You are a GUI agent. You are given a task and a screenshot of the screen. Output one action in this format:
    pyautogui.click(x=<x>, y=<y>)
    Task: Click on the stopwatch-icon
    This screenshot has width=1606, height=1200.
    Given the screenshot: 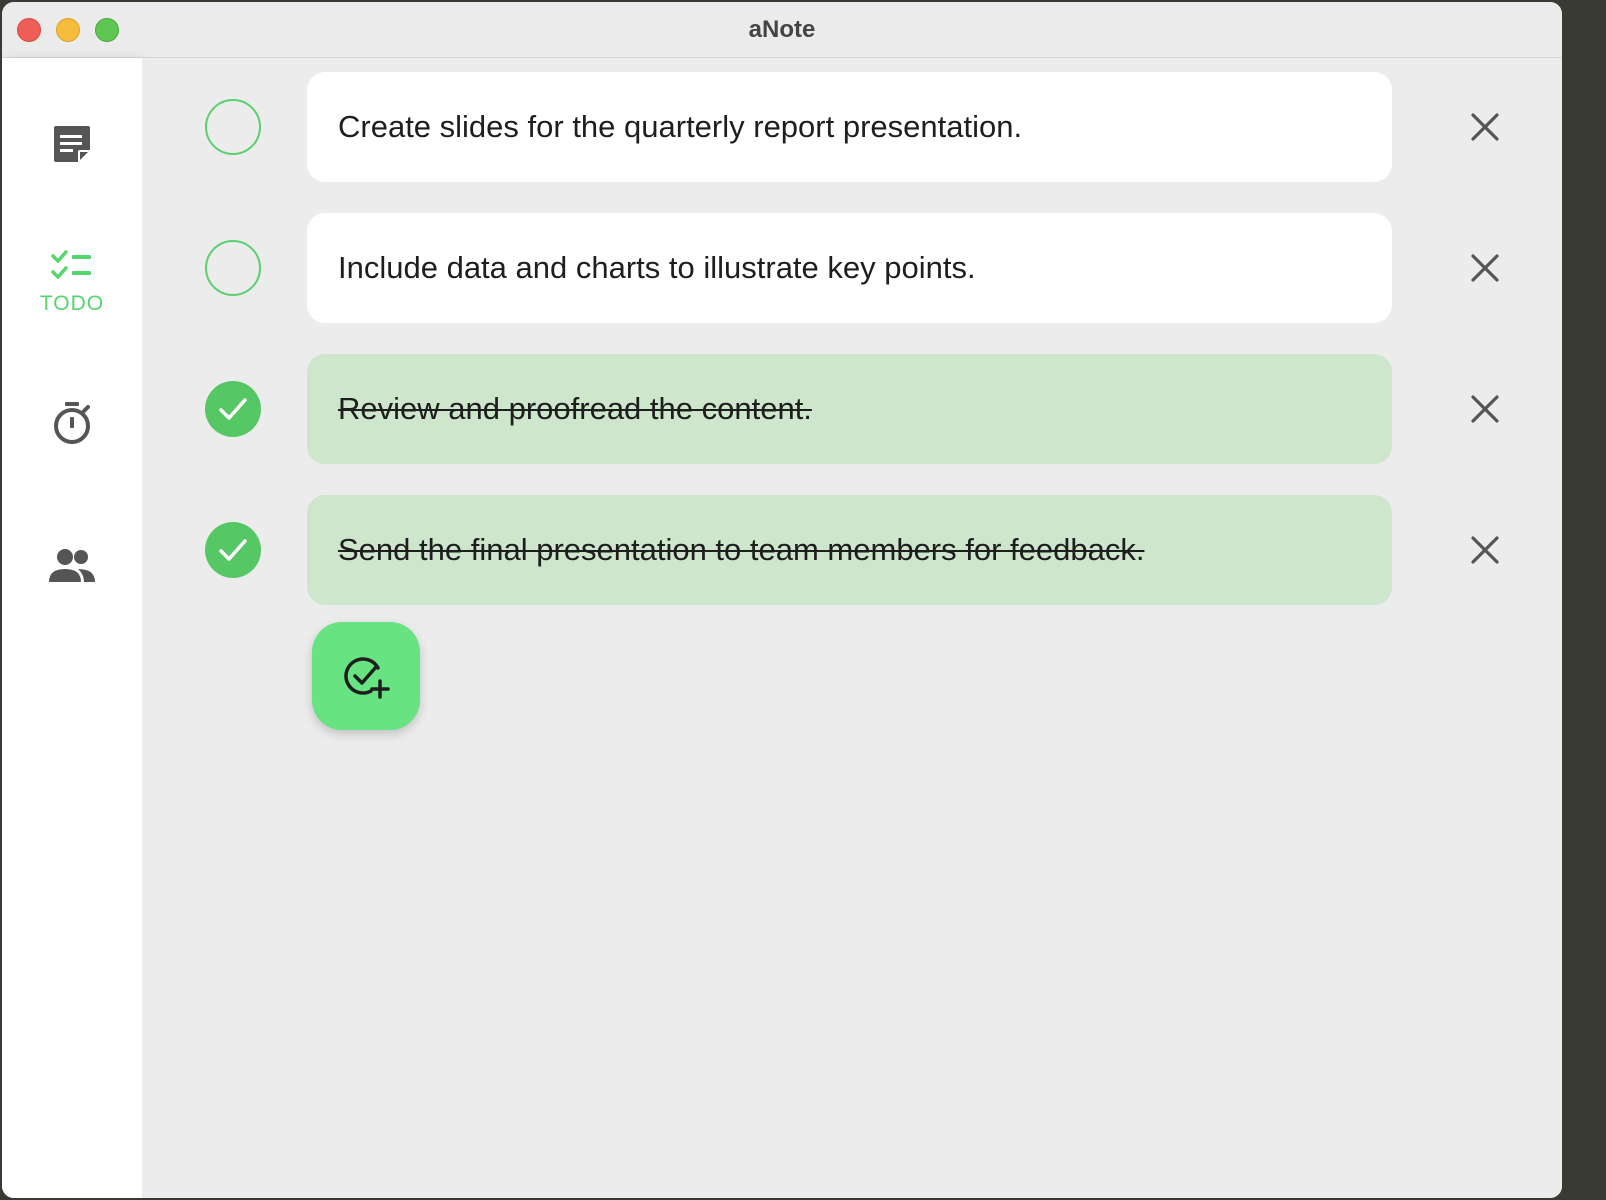 What is the action you would take?
    pyautogui.click(x=72, y=423)
    